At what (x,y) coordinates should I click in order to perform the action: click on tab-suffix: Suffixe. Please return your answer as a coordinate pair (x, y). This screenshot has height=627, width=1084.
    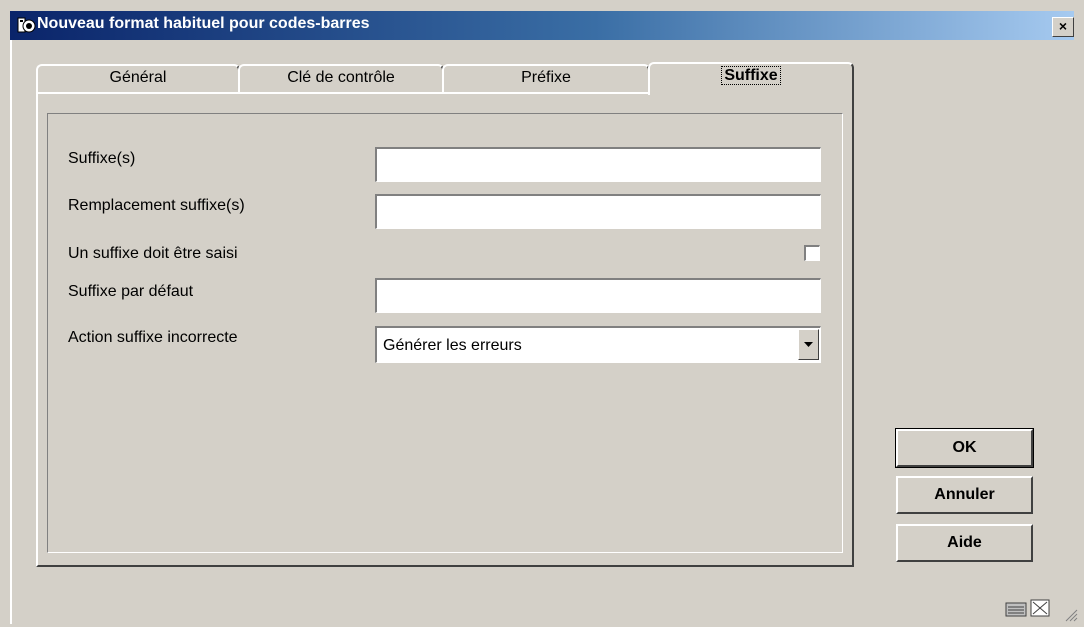
    Looking at the image, I should click on (751, 78).